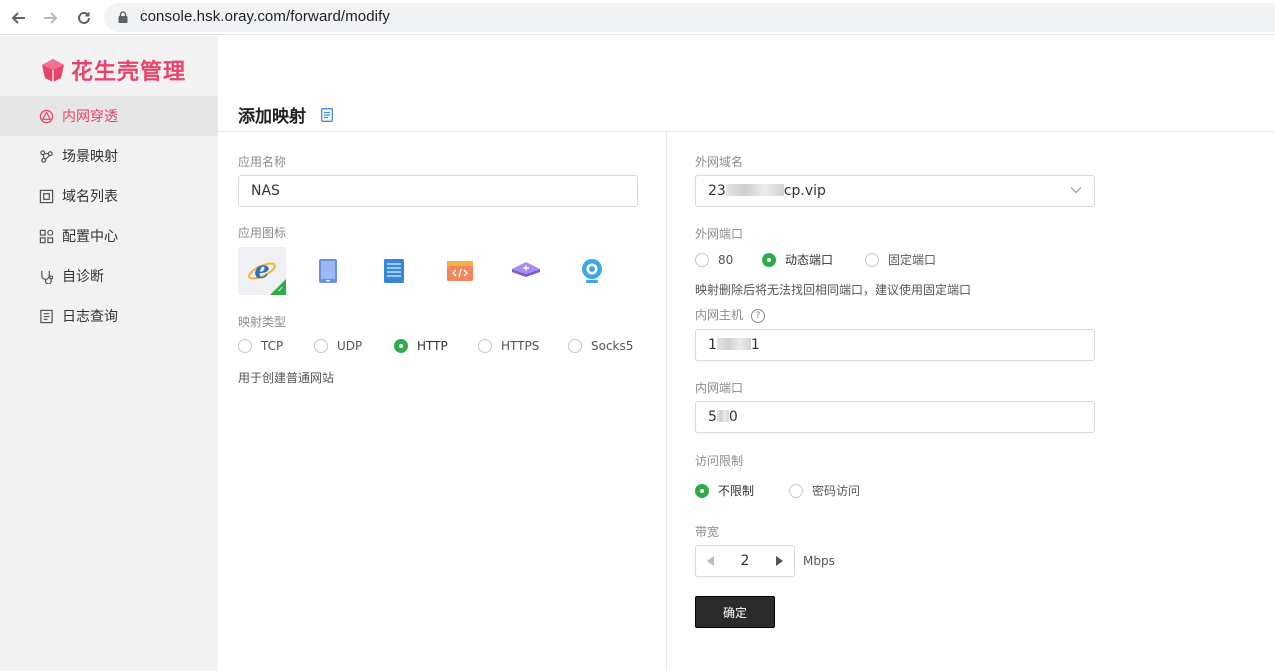 This screenshot has height=671, width=1275. What do you see at coordinates (895, 191) in the screenshot?
I see `domain-select: 23 cp.vip` at bounding box center [895, 191].